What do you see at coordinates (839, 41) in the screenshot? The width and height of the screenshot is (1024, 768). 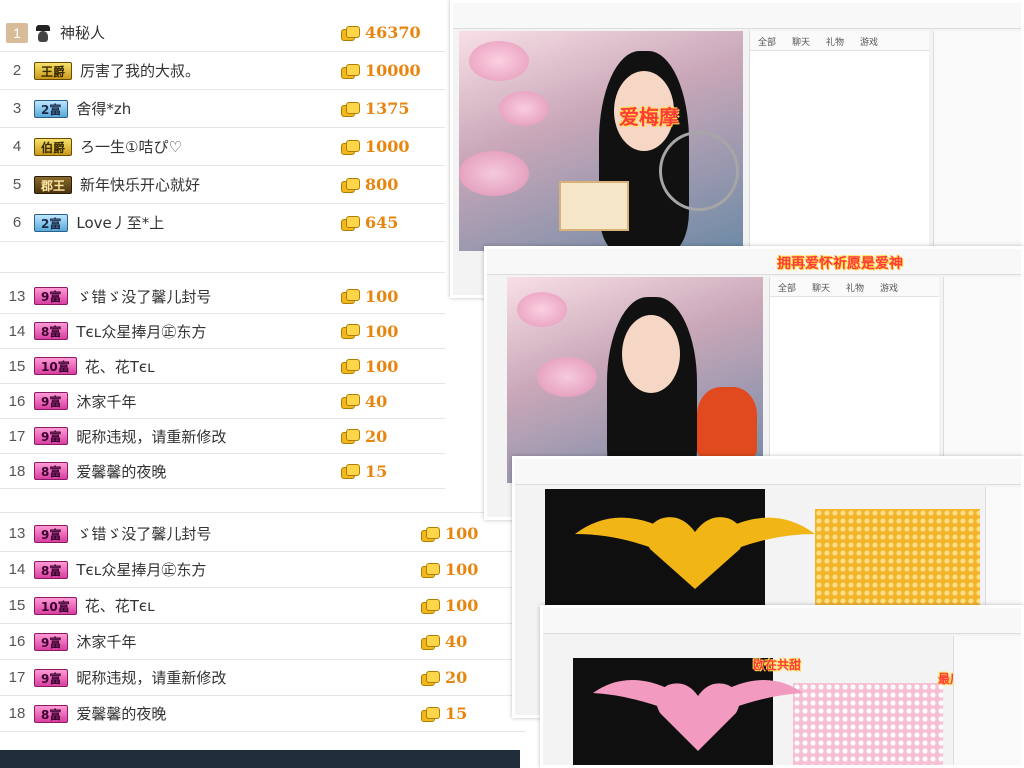 I see `chat-tabs: 全部 聊天 礼物 游戏` at bounding box center [839, 41].